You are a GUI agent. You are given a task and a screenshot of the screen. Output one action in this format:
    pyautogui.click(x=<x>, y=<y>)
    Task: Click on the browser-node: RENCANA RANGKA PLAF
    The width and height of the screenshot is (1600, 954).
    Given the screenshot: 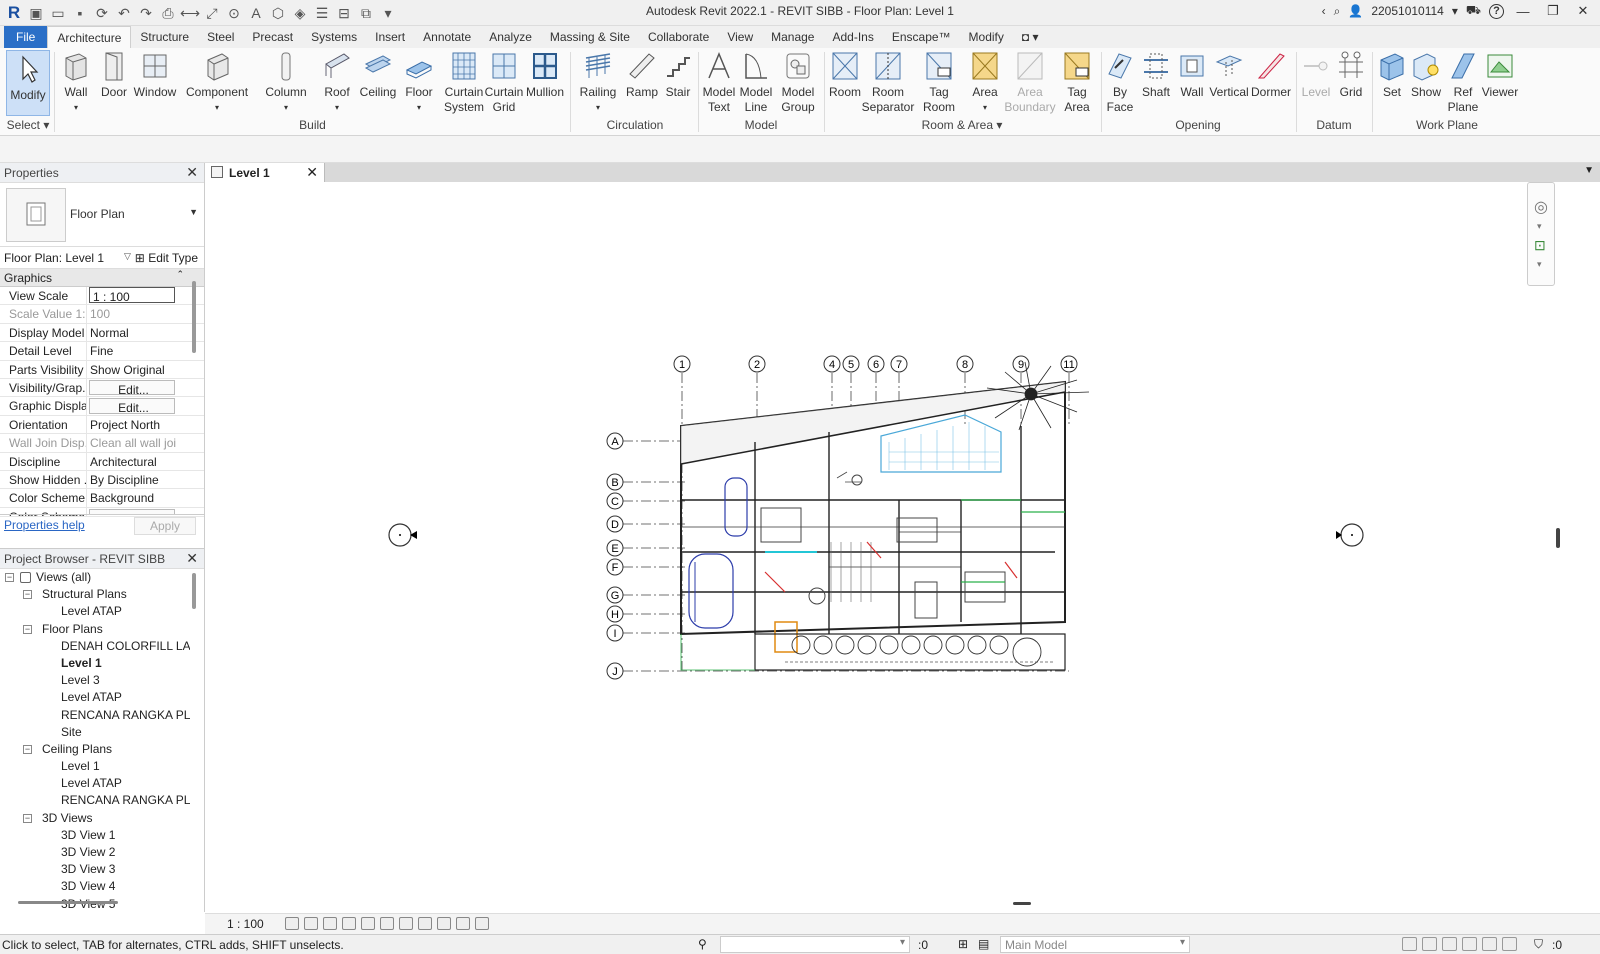 What is the action you would take?
    pyautogui.click(x=95, y=715)
    